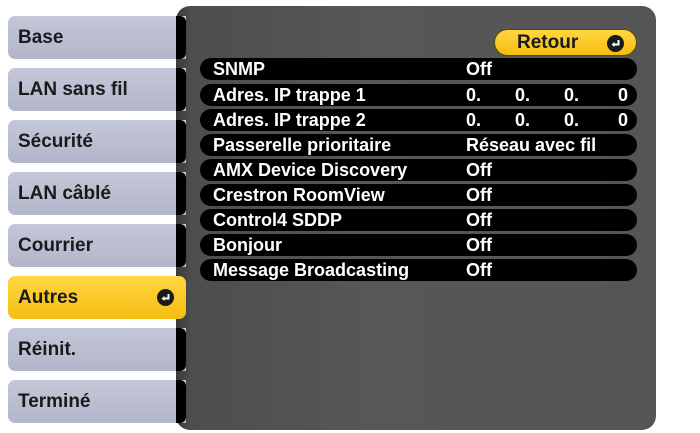  What do you see at coordinates (418, 195) in the screenshot?
I see `setting-row-crestron: Crestron RoomView Off` at bounding box center [418, 195].